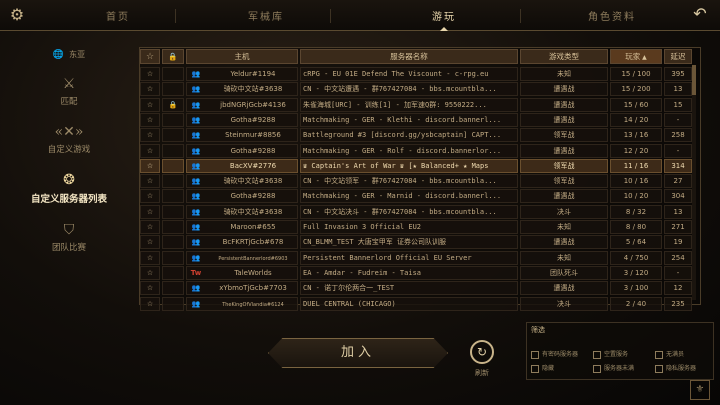 This screenshot has width=720, height=405. What do you see at coordinates (610, 354) in the screenshot?
I see `filter-option: 空置服务` at bounding box center [610, 354].